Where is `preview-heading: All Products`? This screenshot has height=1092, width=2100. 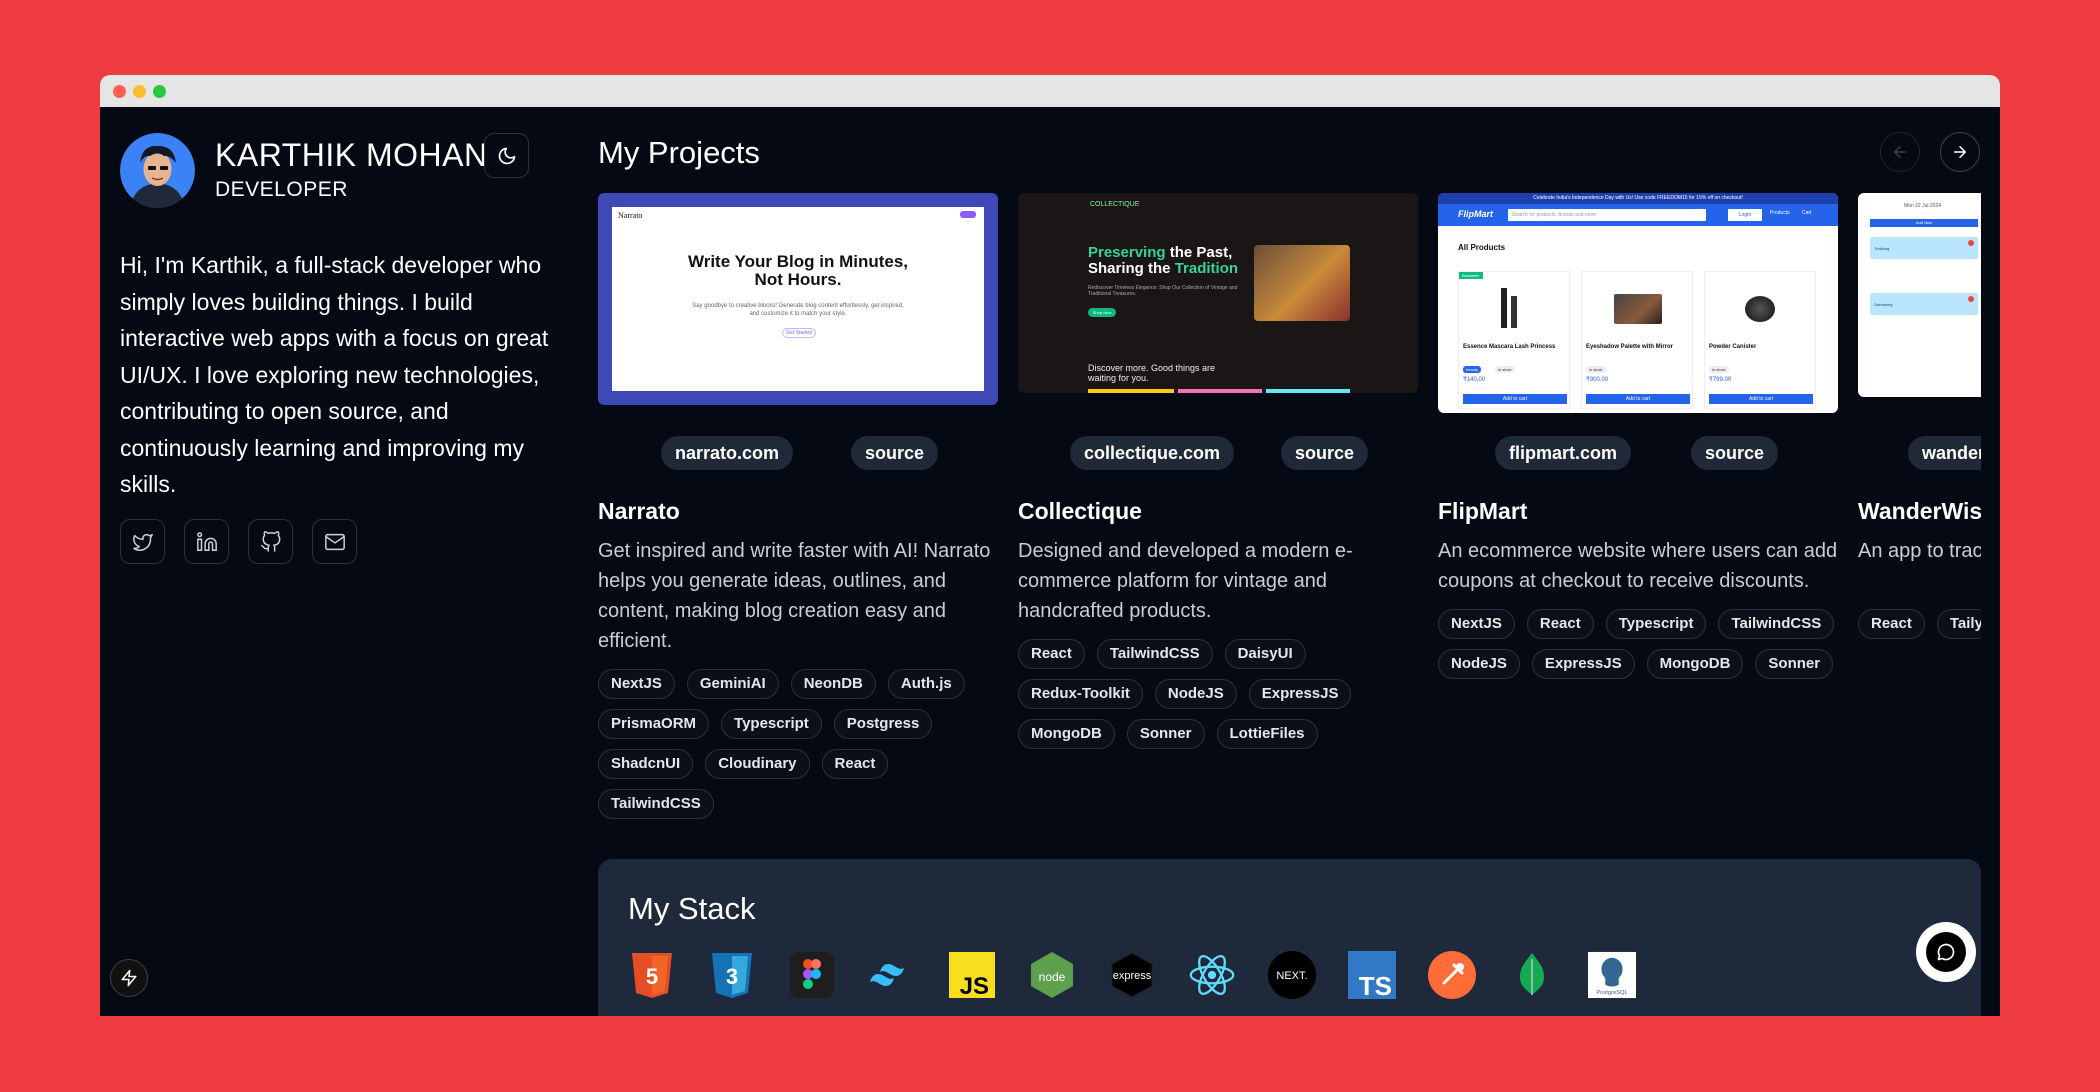 preview-heading: All Products is located at coordinates (1482, 247).